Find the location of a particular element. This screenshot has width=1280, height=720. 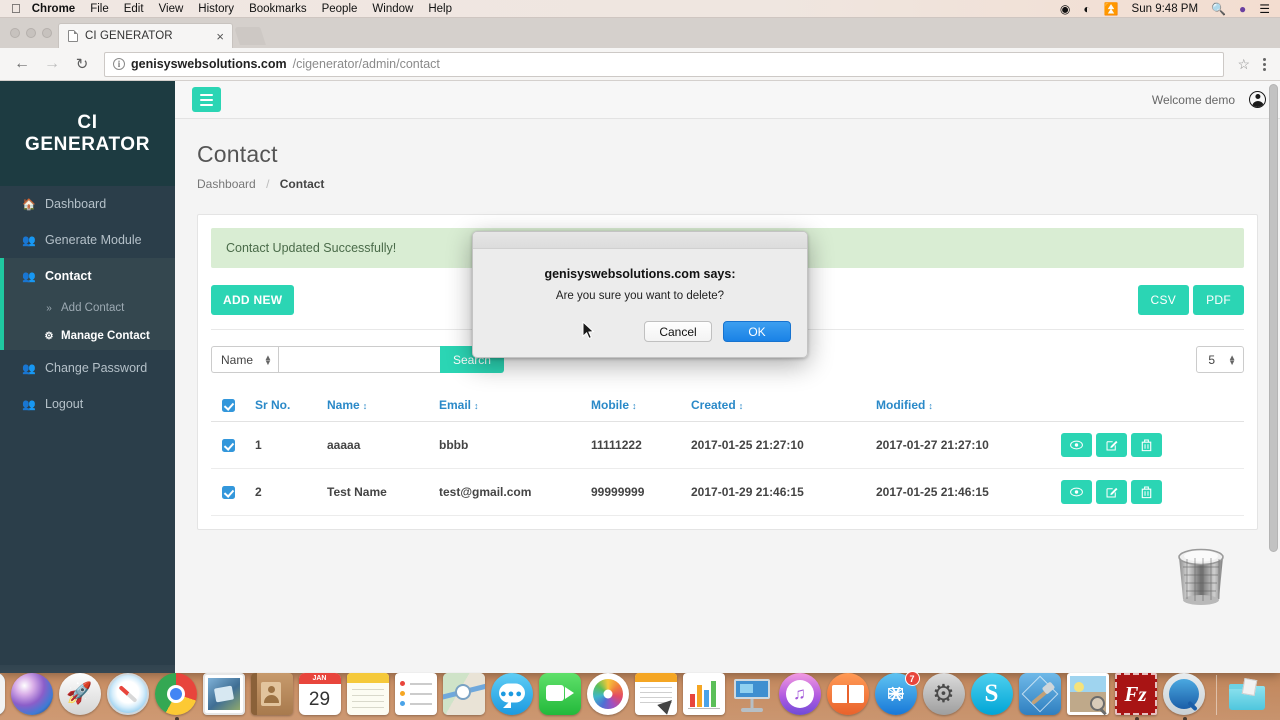

export-csv-button: CSV is located at coordinates (1163, 300).